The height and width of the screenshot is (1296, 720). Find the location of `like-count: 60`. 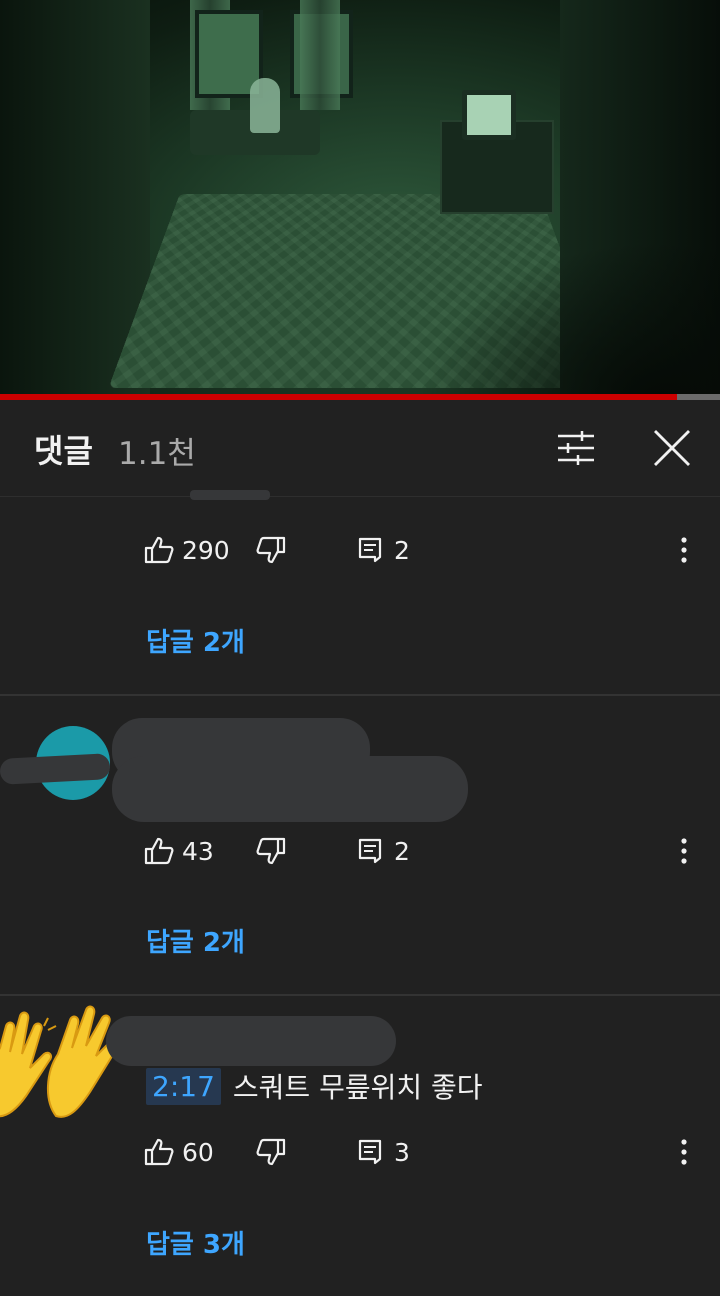

like-count: 60 is located at coordinates (198, 1152).